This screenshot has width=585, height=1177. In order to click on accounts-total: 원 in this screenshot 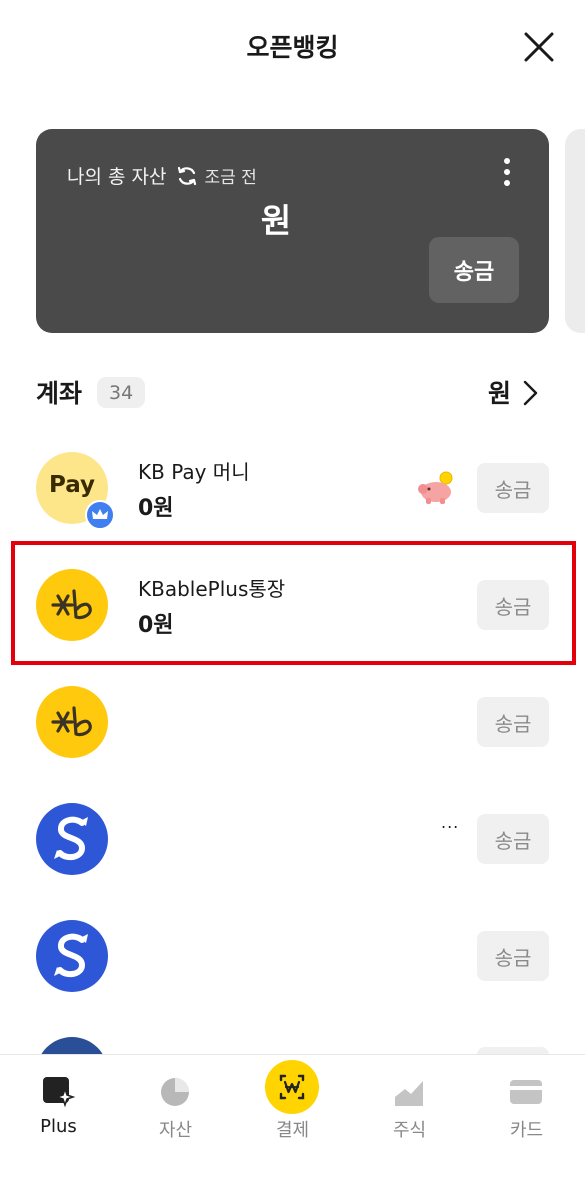, I will do `click(499, 392)`.